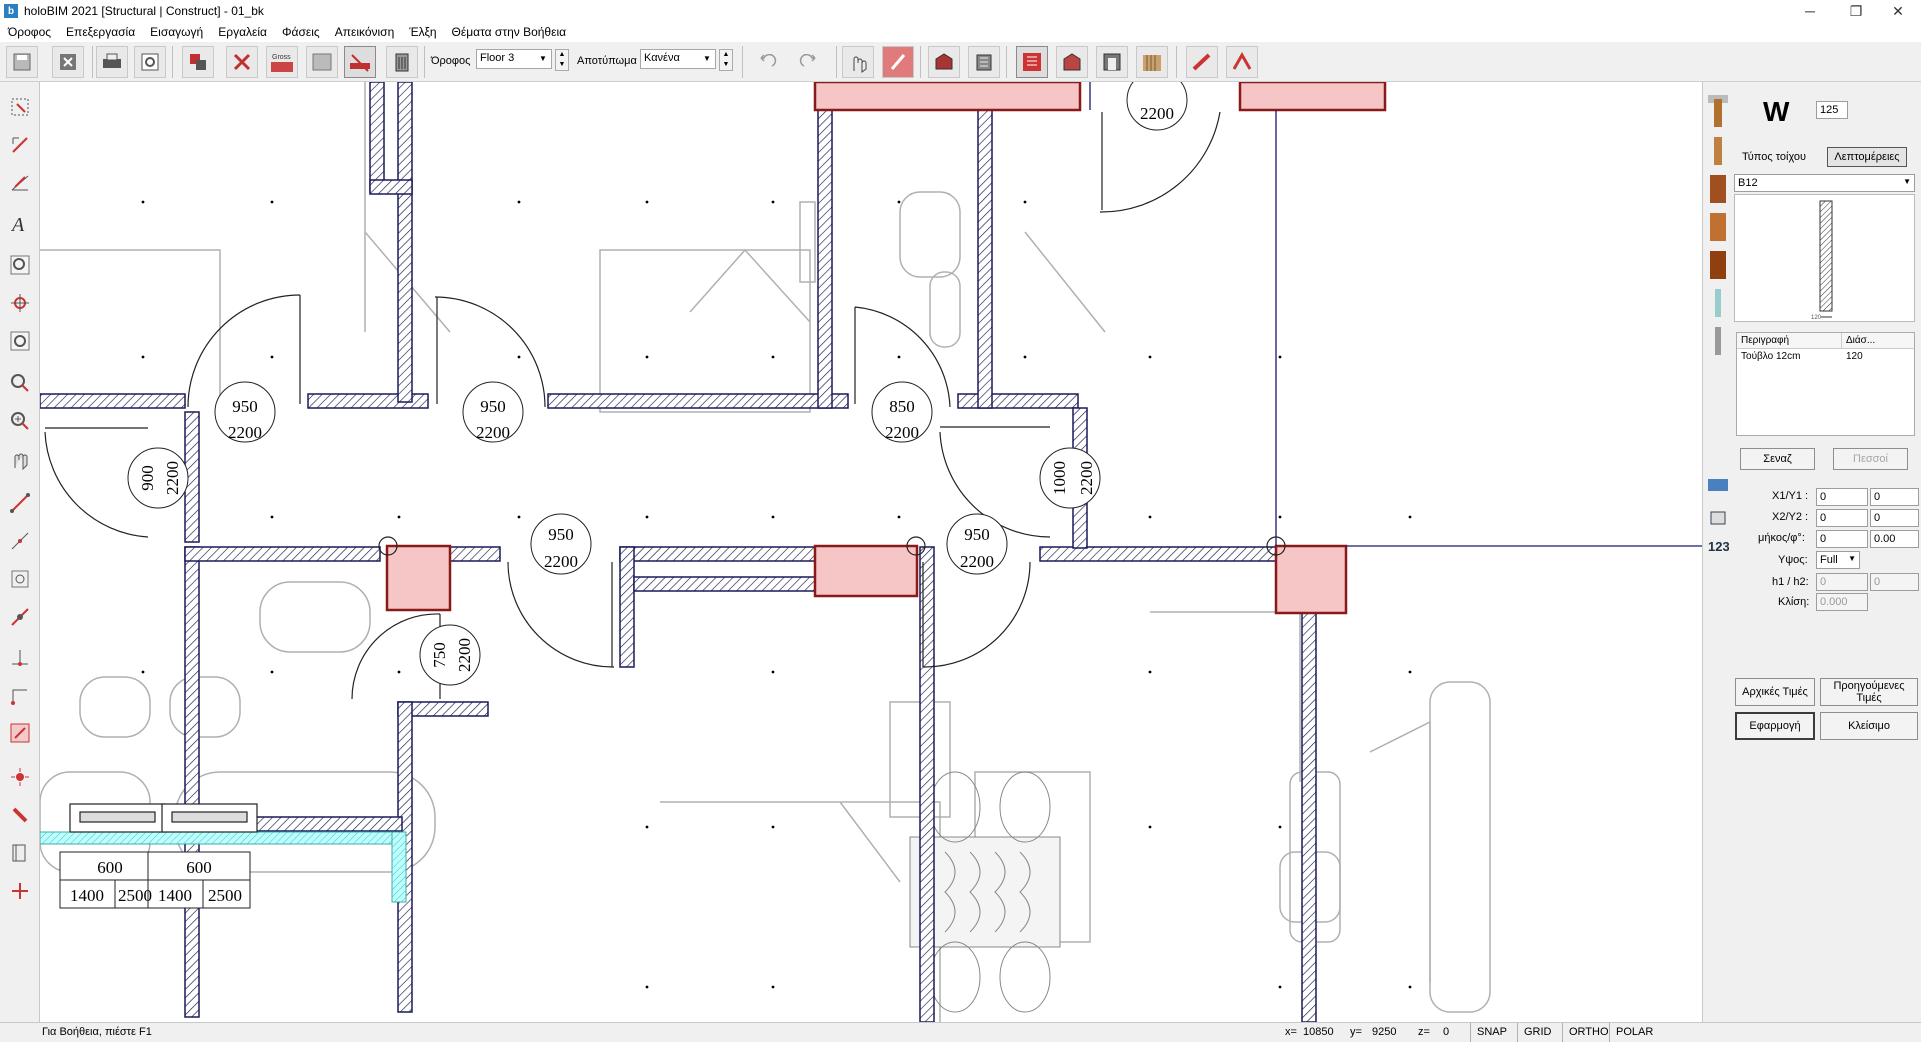  Describe the element at coordinates (242, 62) in the screenshot. I see `cut-icon` at that location.